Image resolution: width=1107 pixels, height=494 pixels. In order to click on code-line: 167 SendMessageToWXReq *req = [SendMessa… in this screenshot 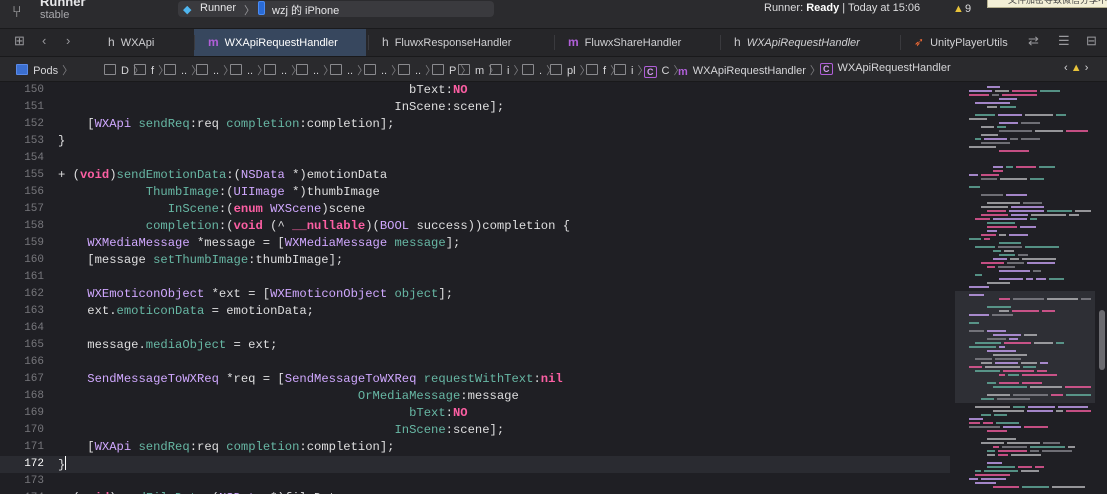, I will do `click(475, 379)`.